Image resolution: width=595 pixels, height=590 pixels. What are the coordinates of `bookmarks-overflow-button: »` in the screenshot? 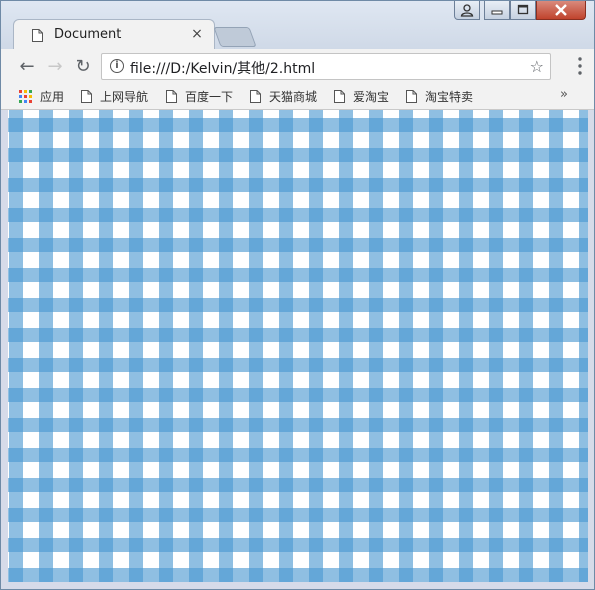 It's located at (564, 94).